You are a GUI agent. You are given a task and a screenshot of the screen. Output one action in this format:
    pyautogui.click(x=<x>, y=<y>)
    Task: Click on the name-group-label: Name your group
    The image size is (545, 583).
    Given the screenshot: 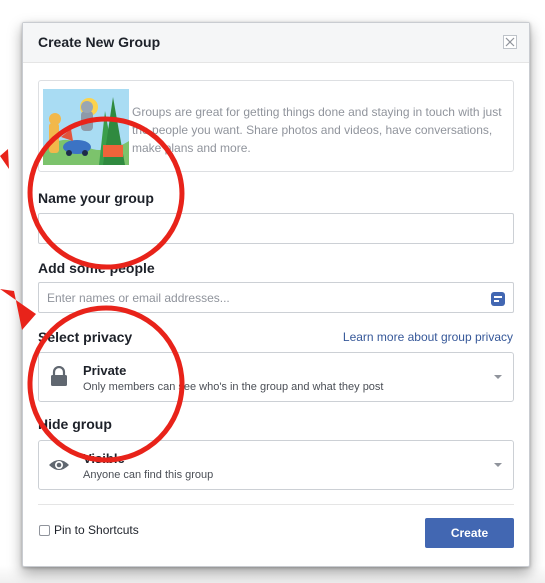 What is the action you would take?
    pyautogui.click(x=96, y=198)
    